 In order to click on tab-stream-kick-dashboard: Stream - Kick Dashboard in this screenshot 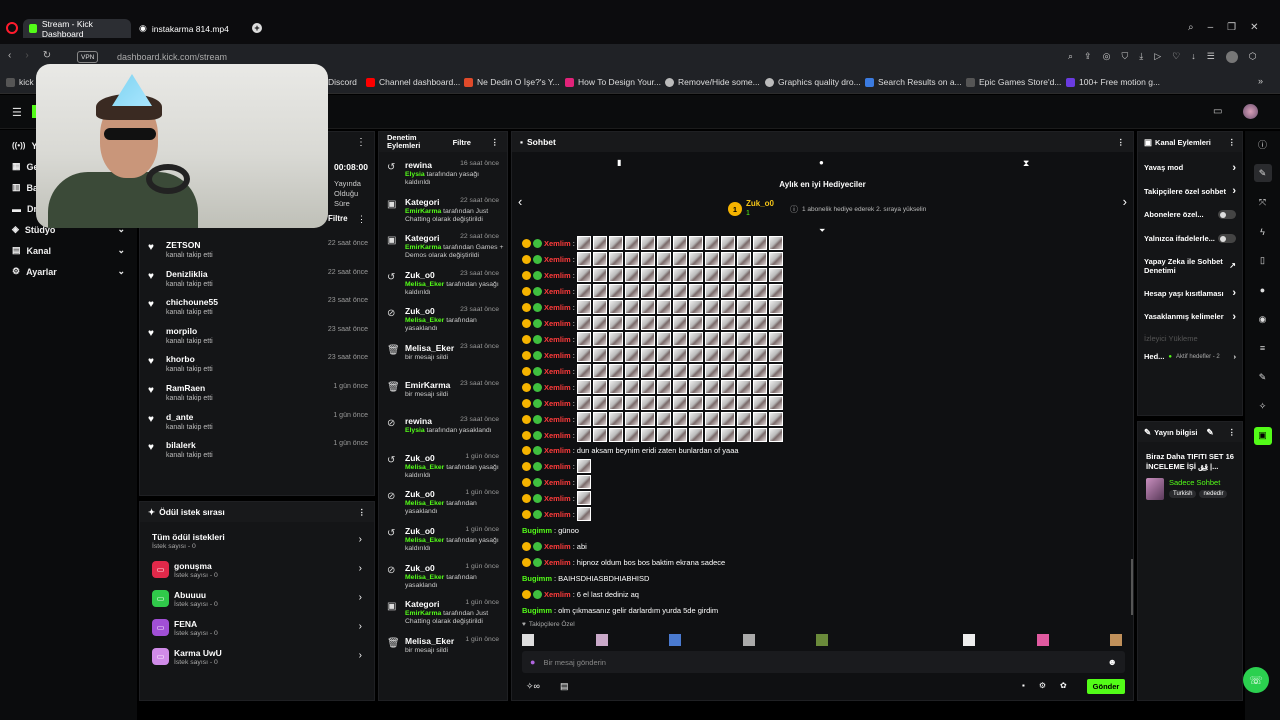, I will do `click(77, 29)`.